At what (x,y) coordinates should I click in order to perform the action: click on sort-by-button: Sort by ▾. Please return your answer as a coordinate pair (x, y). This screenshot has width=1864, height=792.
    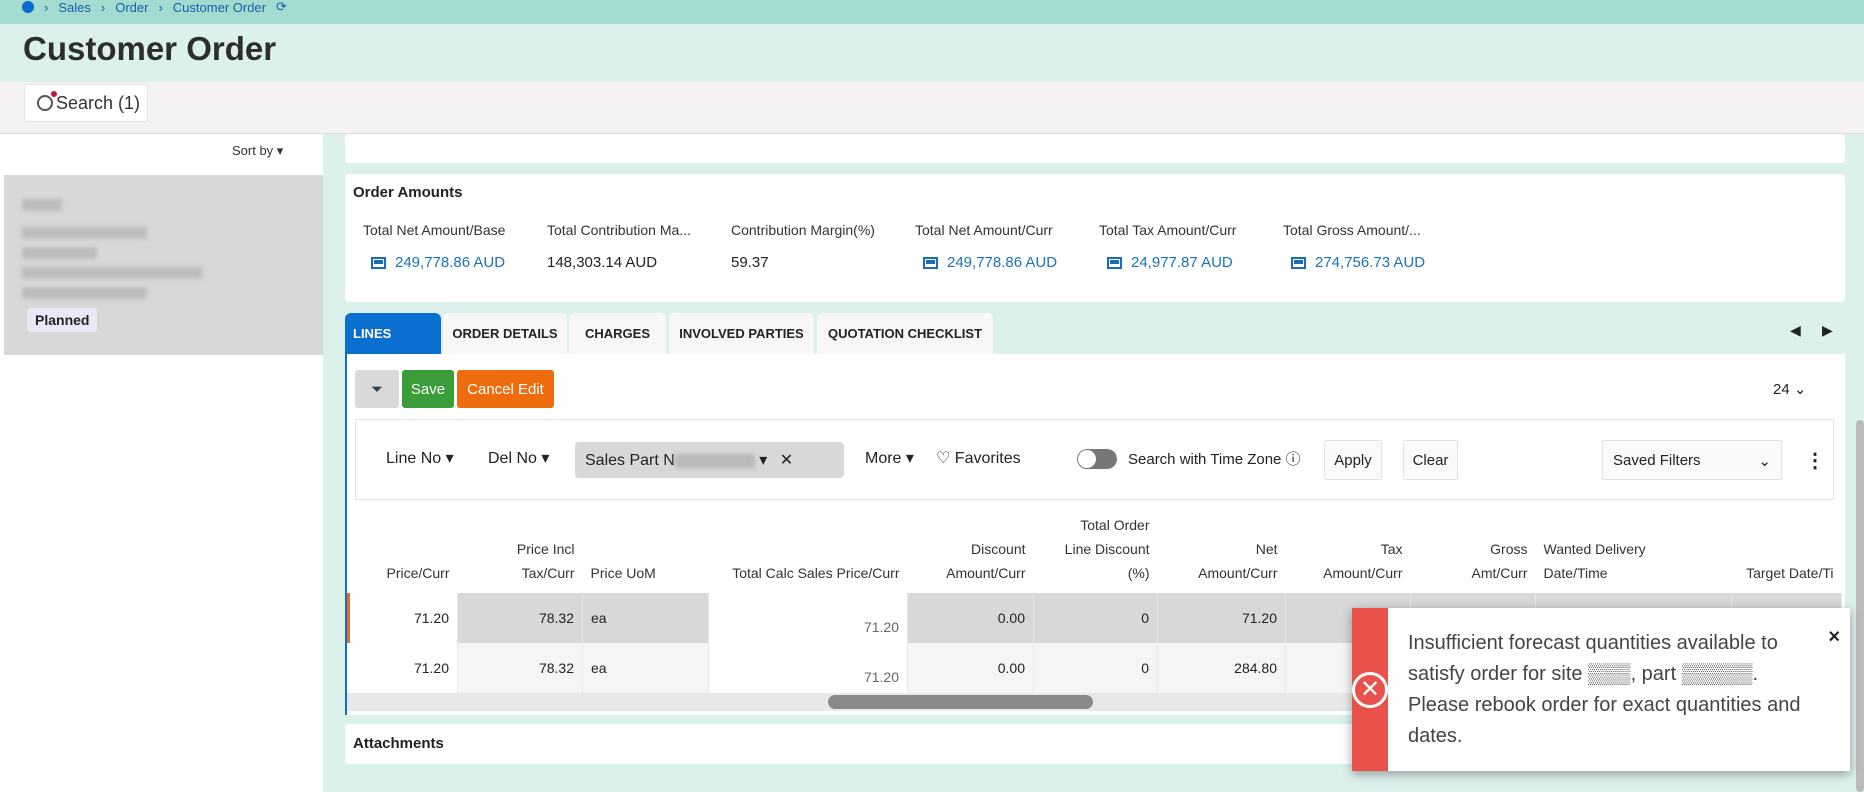
    Looking at the image, I should click on (257, 151).